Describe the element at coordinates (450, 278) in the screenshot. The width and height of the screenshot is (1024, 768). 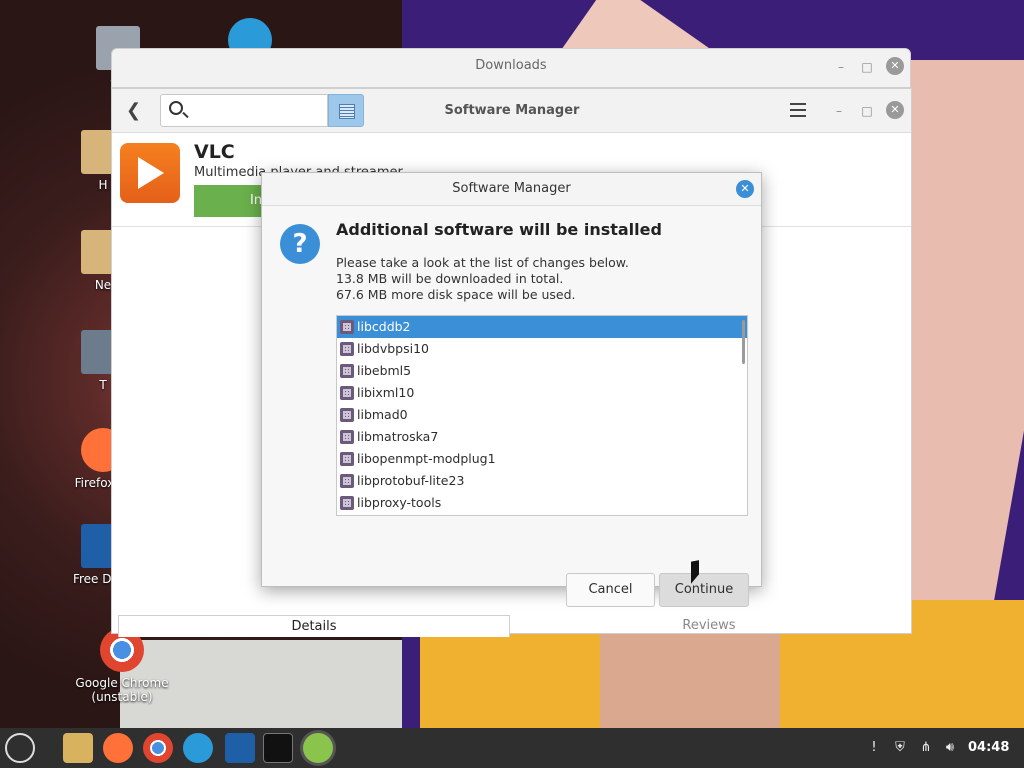
I see `message-line: 13.8 MB will be downloaded in total.` at that location.